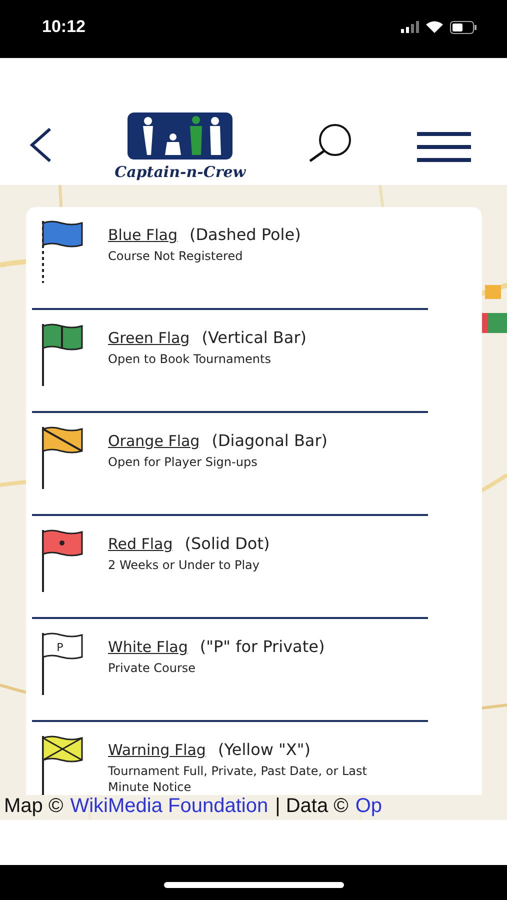 The width and height of the screenshot is (507, 900). What do you see at coordinates (41, 145) in the screenshot?
I see `back-button` at bounding box center [41, 145].